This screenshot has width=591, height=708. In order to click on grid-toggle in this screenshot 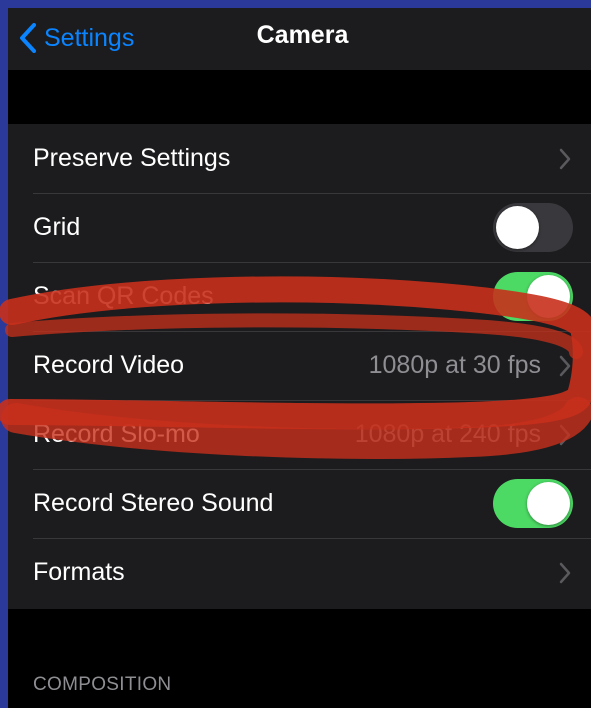, I will do `click(533, 227)`.